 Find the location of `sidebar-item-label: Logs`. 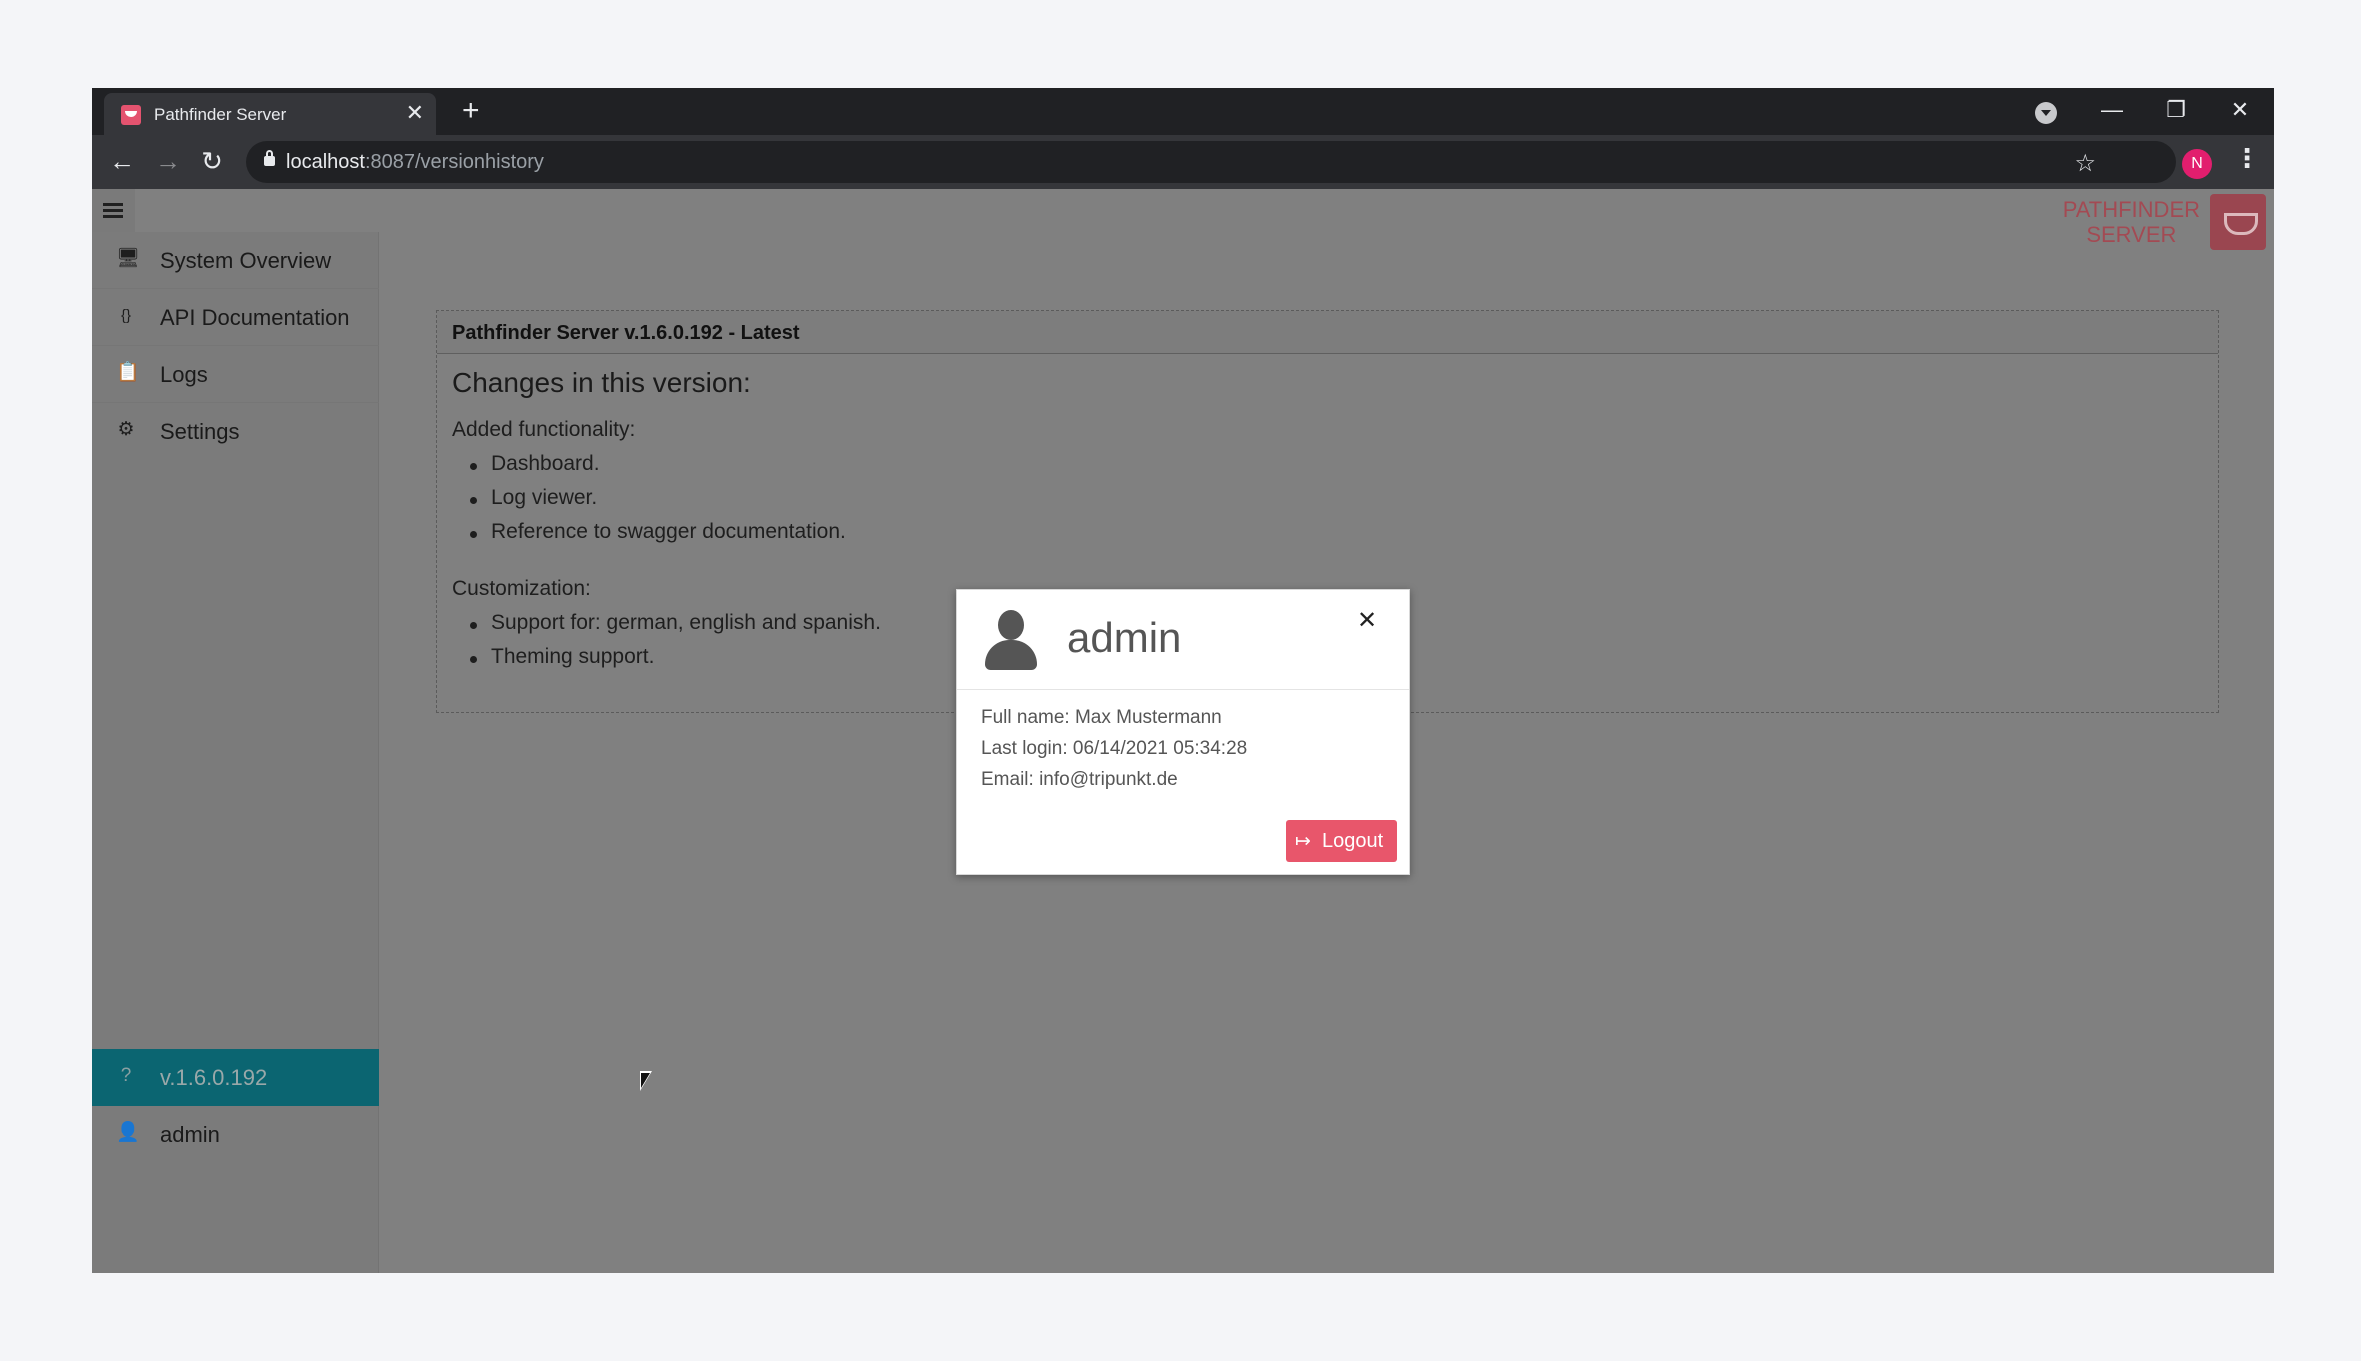

sidebar-item-label: Logs is located at coordinates (184, 374).